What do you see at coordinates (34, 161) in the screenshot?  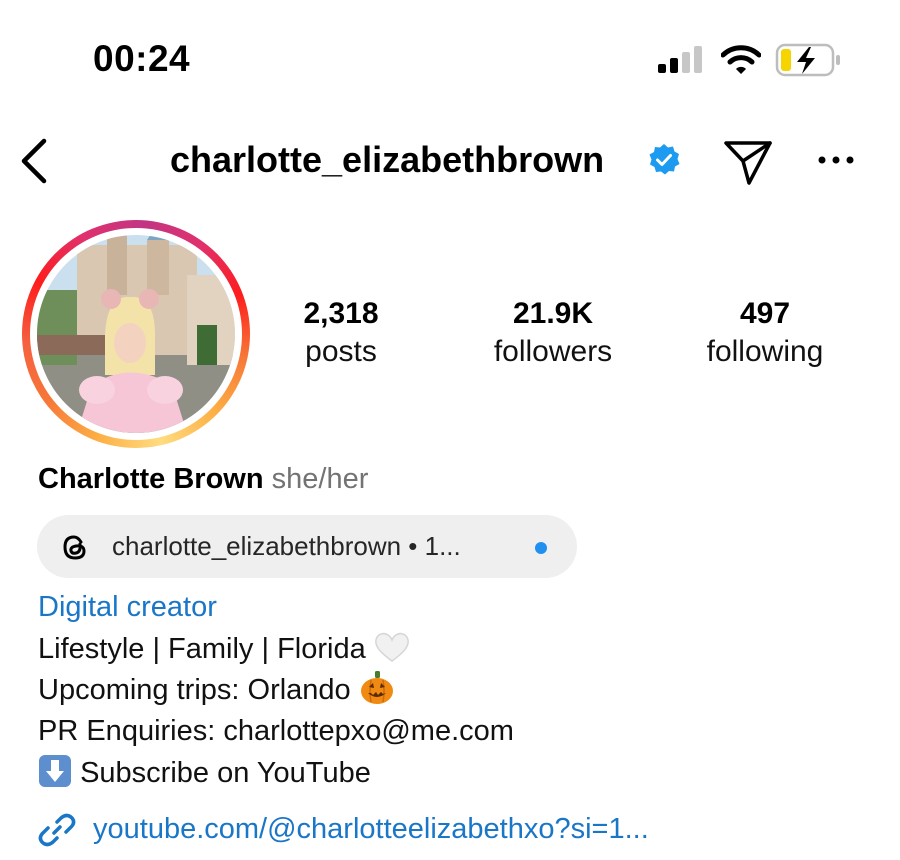 I see `back-chevron-icon` at bounding box center [34, 161].